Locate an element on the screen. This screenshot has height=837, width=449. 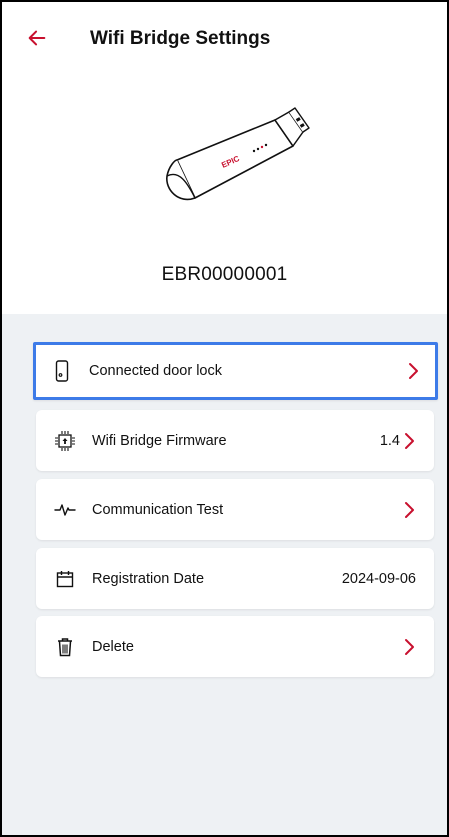
wifi-bridge-firmware-item: Wifi Bridge Firmware 1.4 is located at coordinates (235, 440).